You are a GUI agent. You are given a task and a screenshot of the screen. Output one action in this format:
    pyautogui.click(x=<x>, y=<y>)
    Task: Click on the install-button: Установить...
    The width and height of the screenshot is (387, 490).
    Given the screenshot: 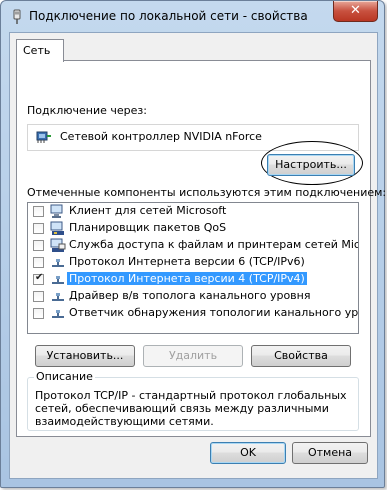 What is the action you would take?
    pyautogui.click(x=85, y=356)
    